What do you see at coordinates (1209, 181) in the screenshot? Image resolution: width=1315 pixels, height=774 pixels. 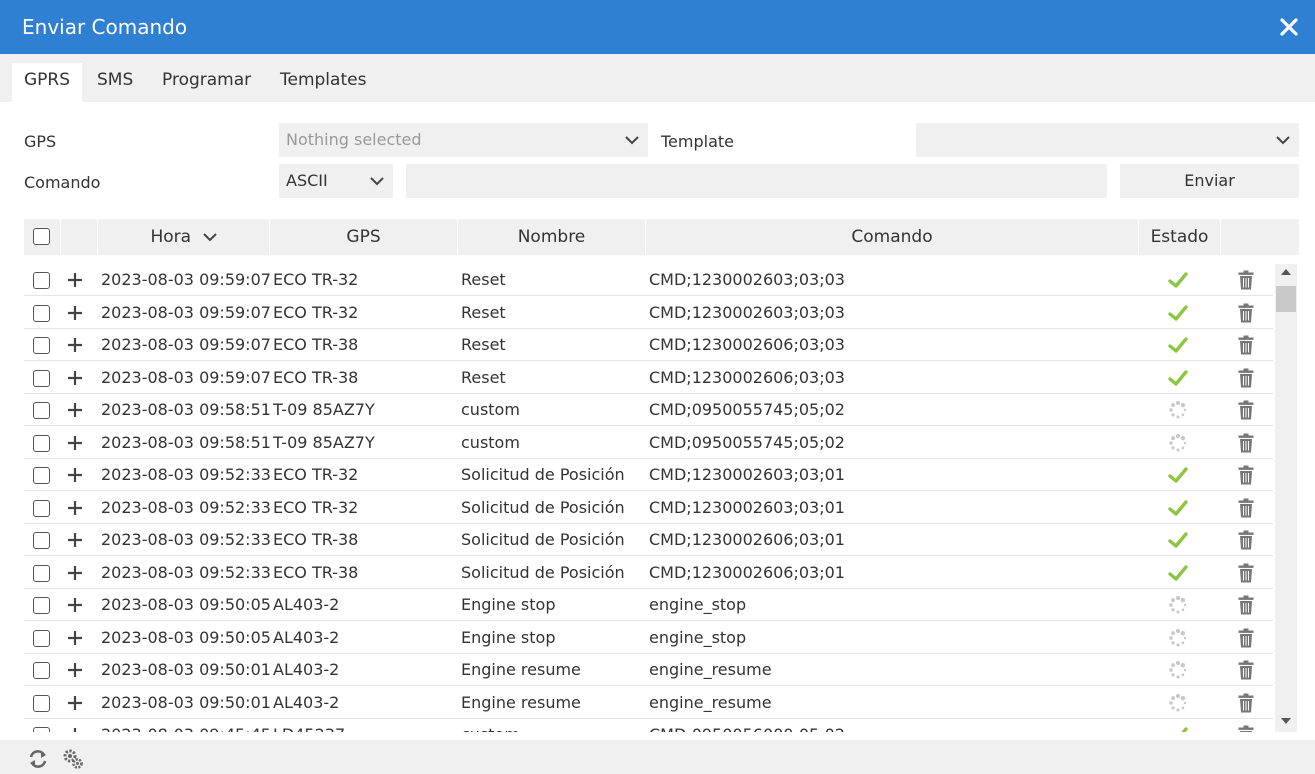 I see `send-button: Enviar` at bounding box center [1209, 181].